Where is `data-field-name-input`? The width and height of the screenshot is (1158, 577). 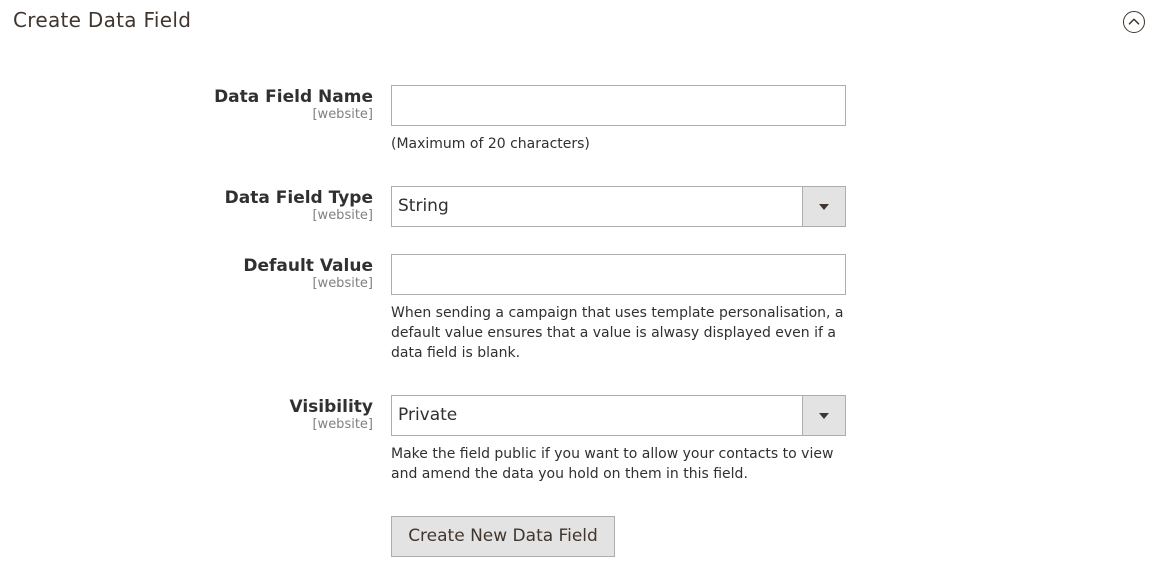 data-field-name-input is located at coordinates (618, 105).